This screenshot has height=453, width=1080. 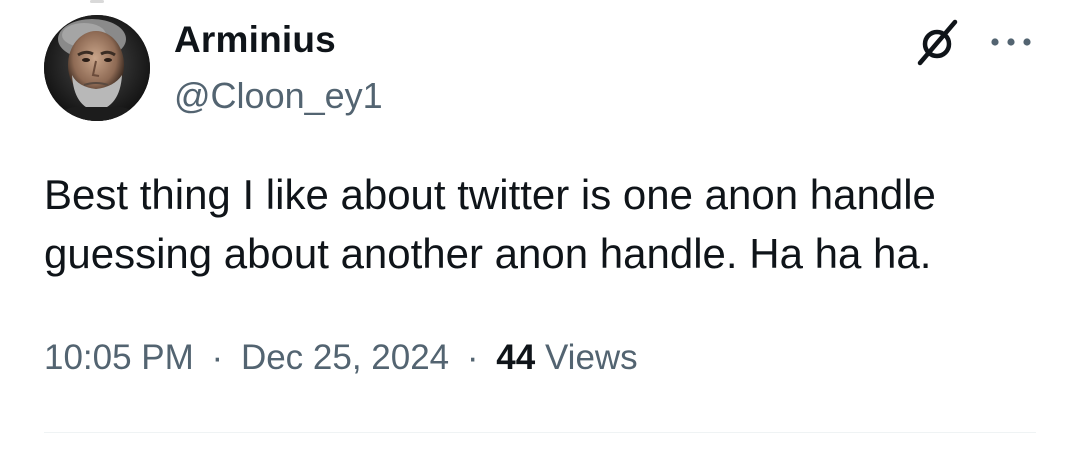 What do you see at coordinates (345, 357) in the screenshot?
I see `tweet-date: Dec 25, 2024` at bounding box center [345, 357].